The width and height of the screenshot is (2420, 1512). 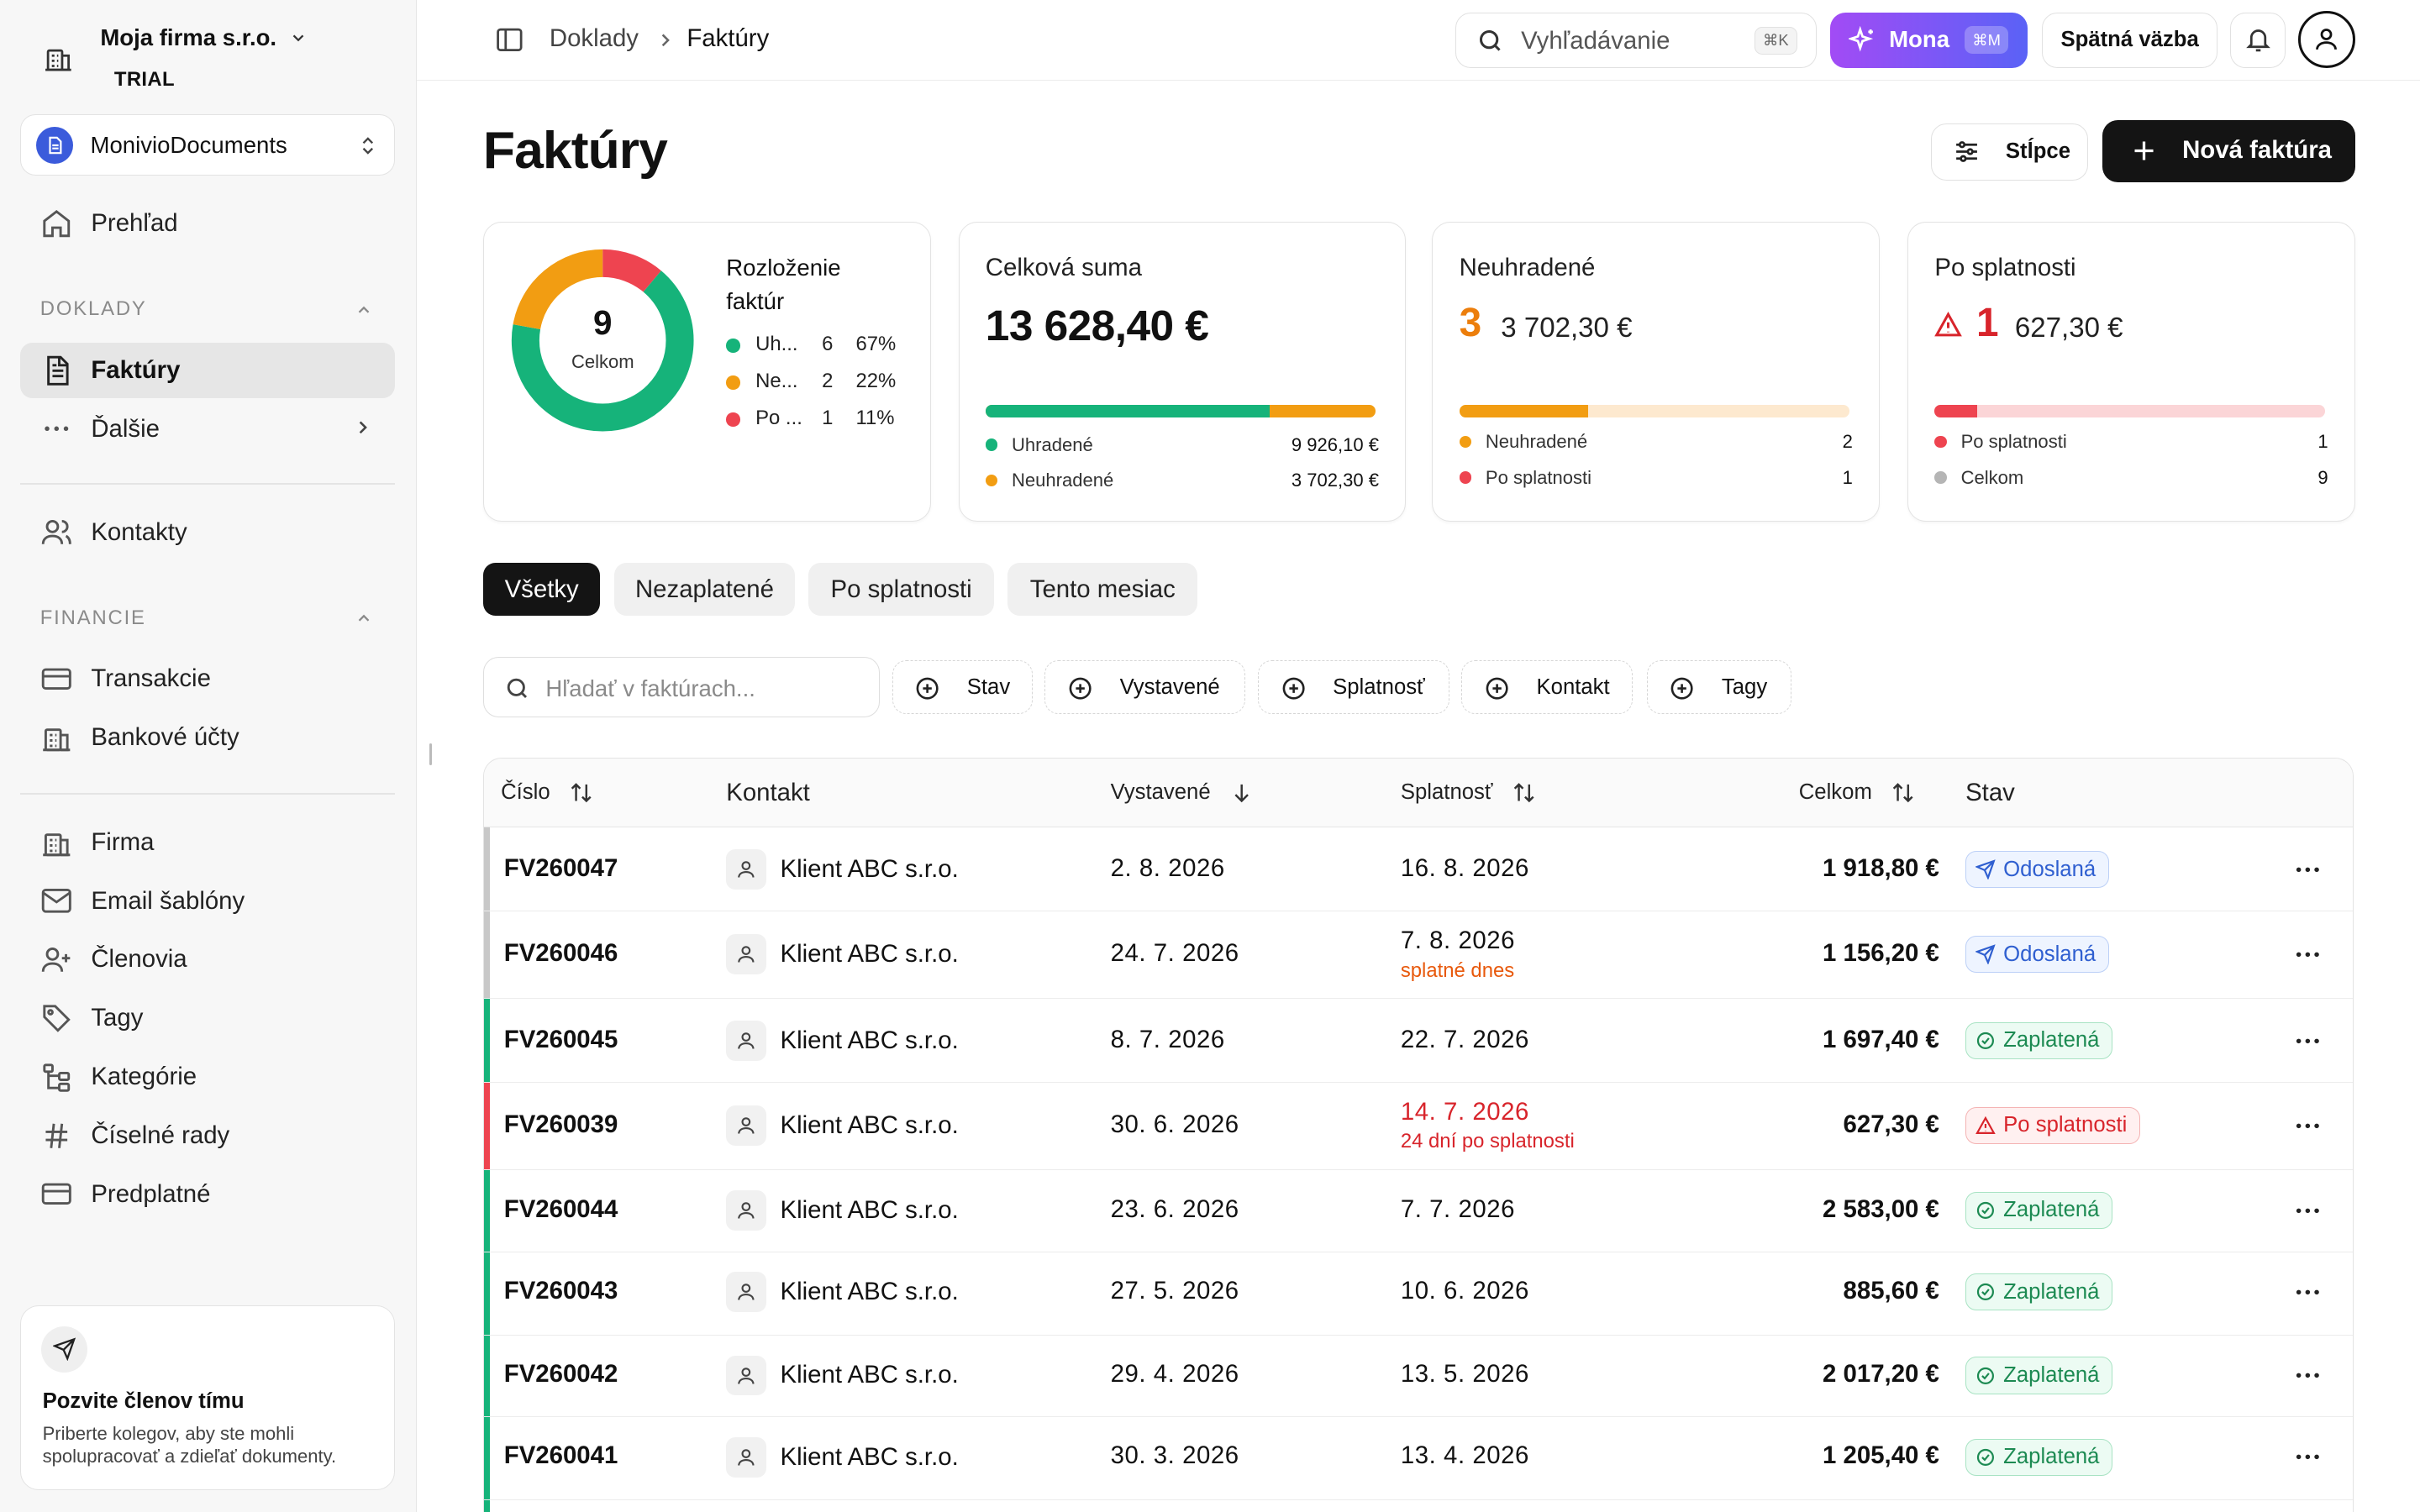 What do you see at coordinates (594, 38) in the screenshot?
I see `breadcrumb-doklady: Doklady` at bounding box center [594, 38].